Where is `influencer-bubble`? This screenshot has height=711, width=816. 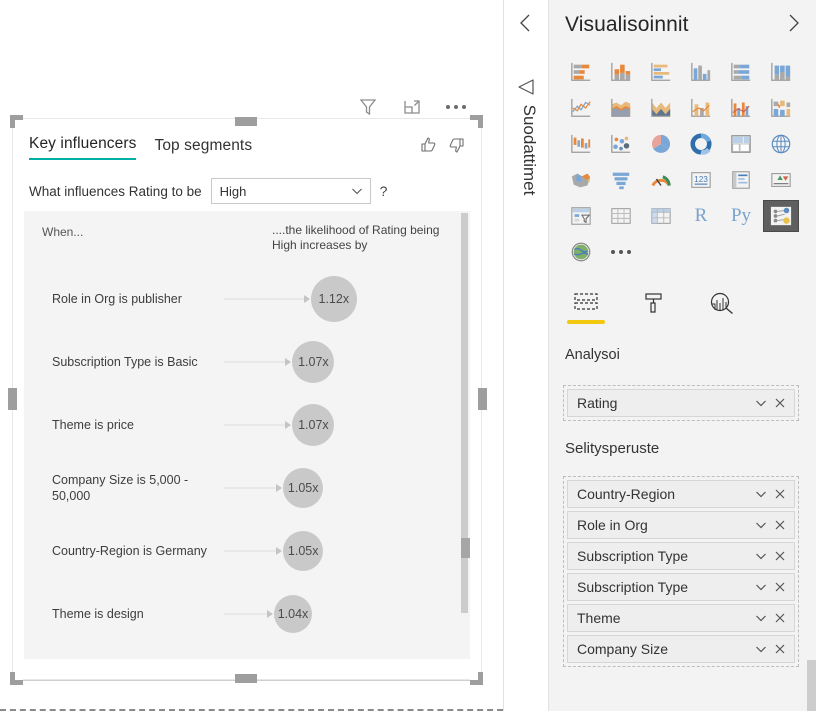 influencer-bubble is located at coordinates (310, 658).